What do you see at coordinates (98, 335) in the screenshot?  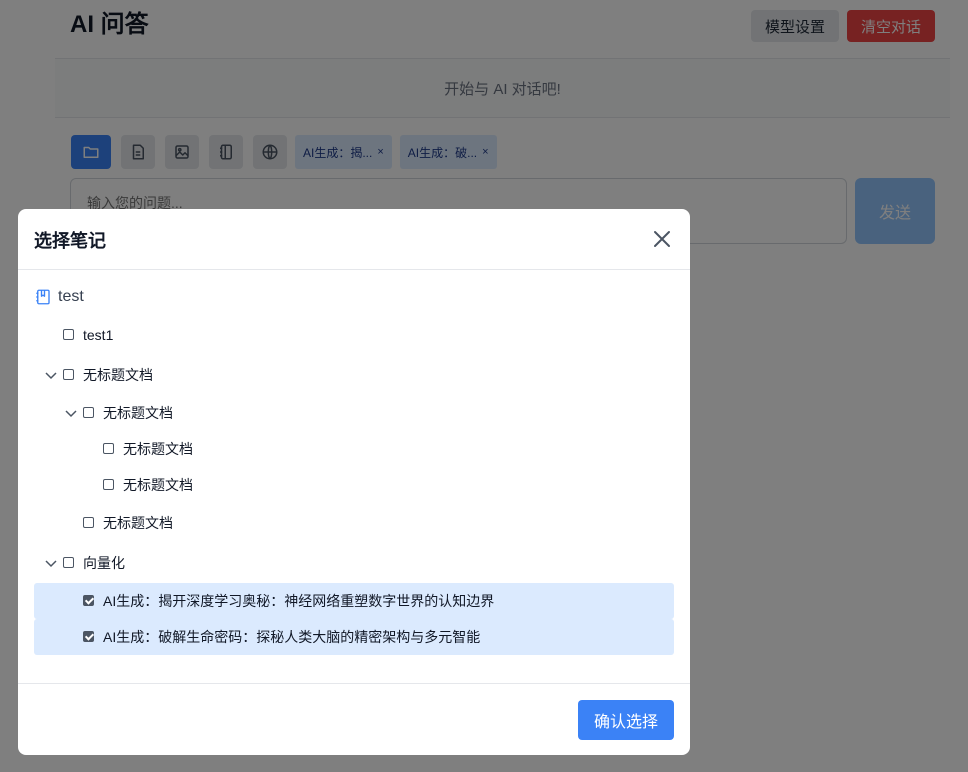 I see `node-label: test1` at bounding box center [98, 335].